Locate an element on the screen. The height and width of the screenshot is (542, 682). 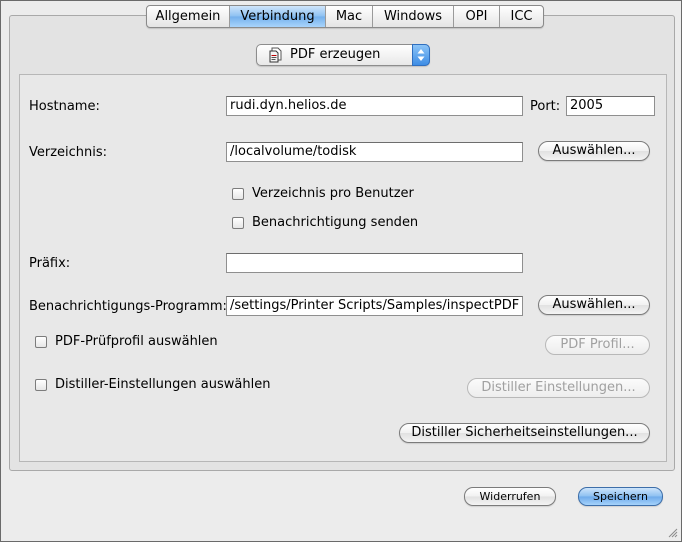
pdf-profile-label: PDF-Prüfprofil auswählen is located at coordinates (136, 341).